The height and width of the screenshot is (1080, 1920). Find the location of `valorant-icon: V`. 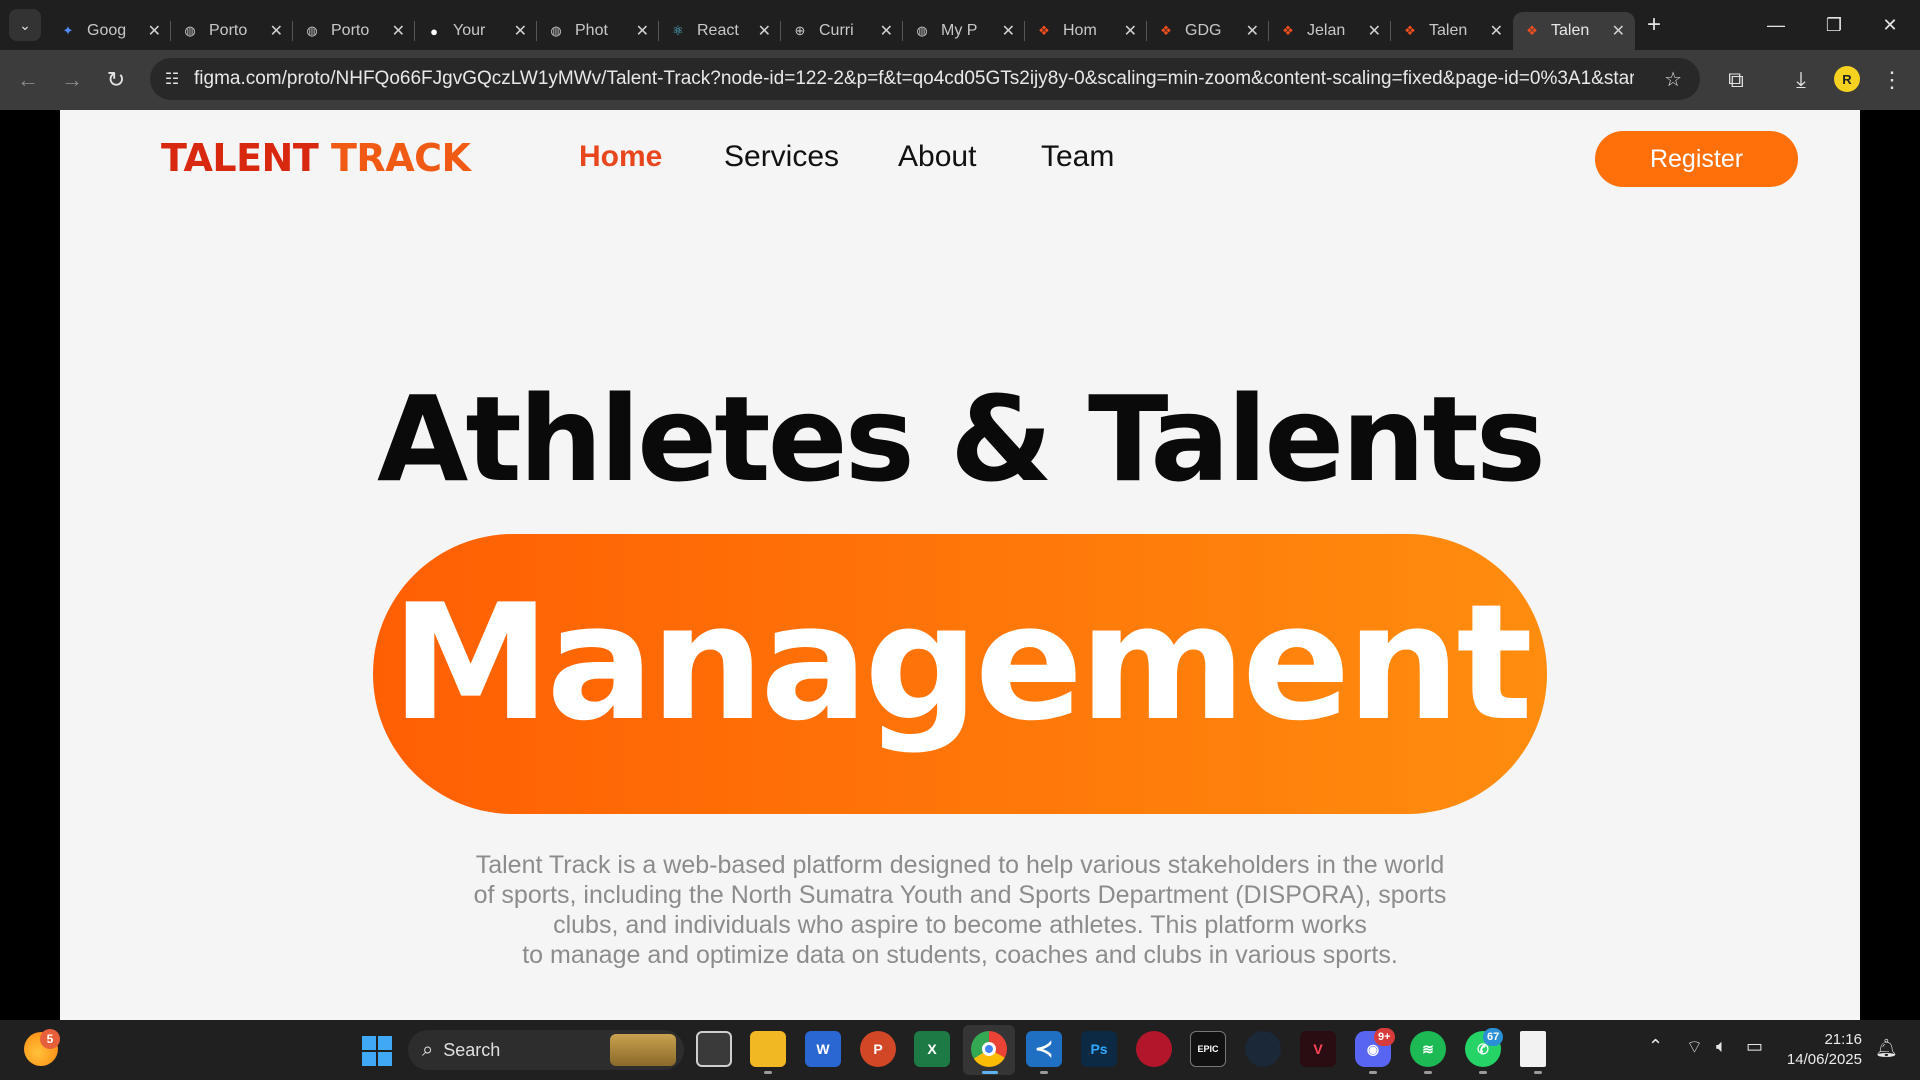

valorant-icon: V is located at coordinates (1318, 1049).